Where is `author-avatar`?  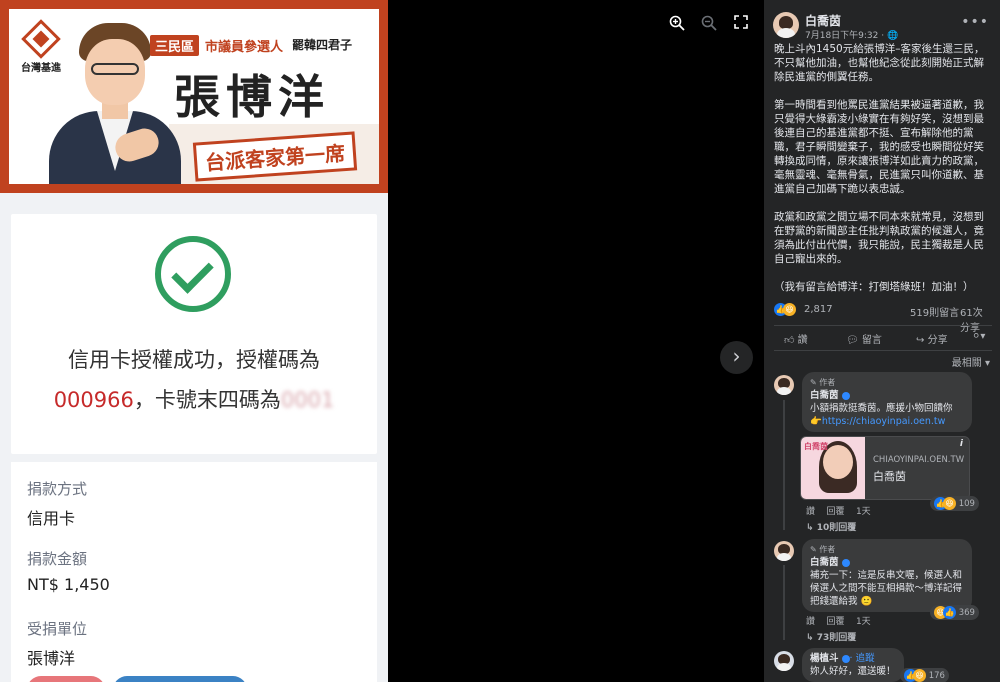 author-avatar is located at coordinates (786, 25).